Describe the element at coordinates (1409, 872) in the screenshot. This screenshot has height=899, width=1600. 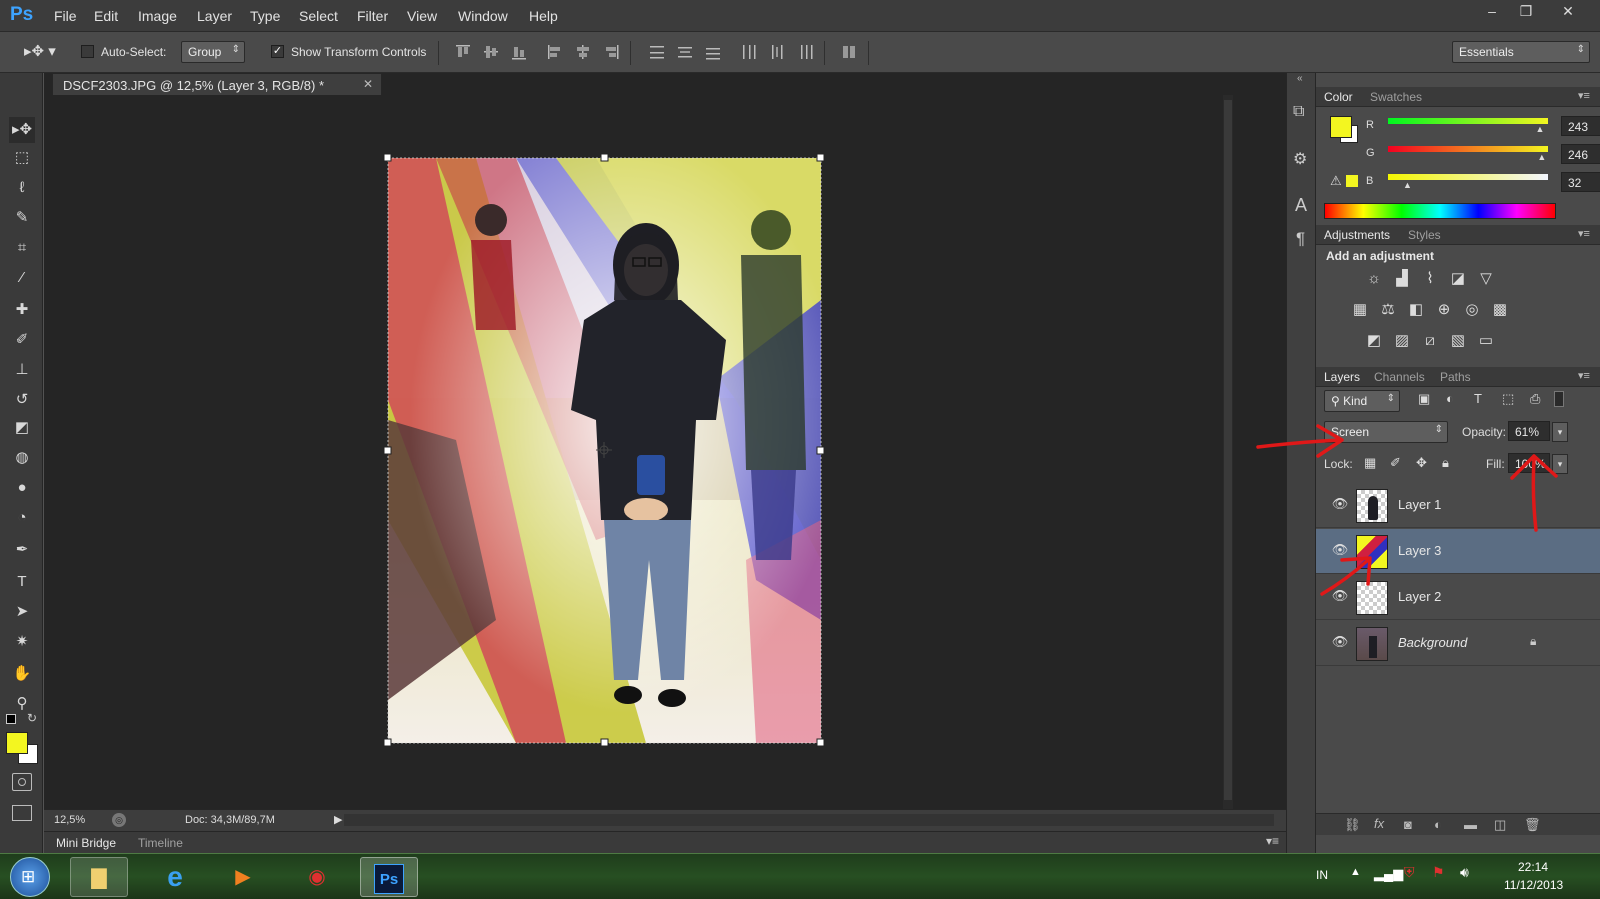
I see `antivirus-icon: ⛨` at that location.